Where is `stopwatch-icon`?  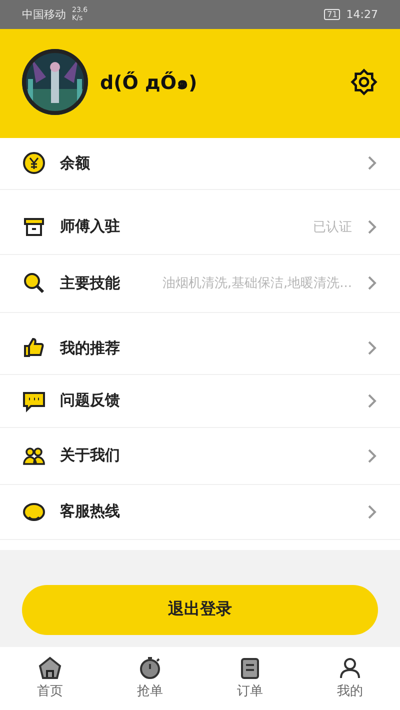
stopwatch-icon is located at coordinates (150, 668).